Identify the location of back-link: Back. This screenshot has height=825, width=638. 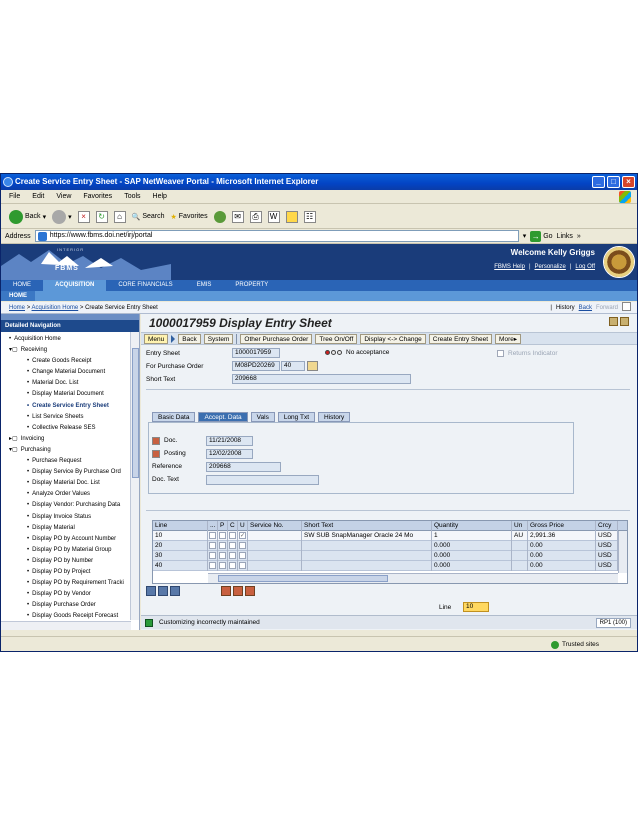
(585, 308).